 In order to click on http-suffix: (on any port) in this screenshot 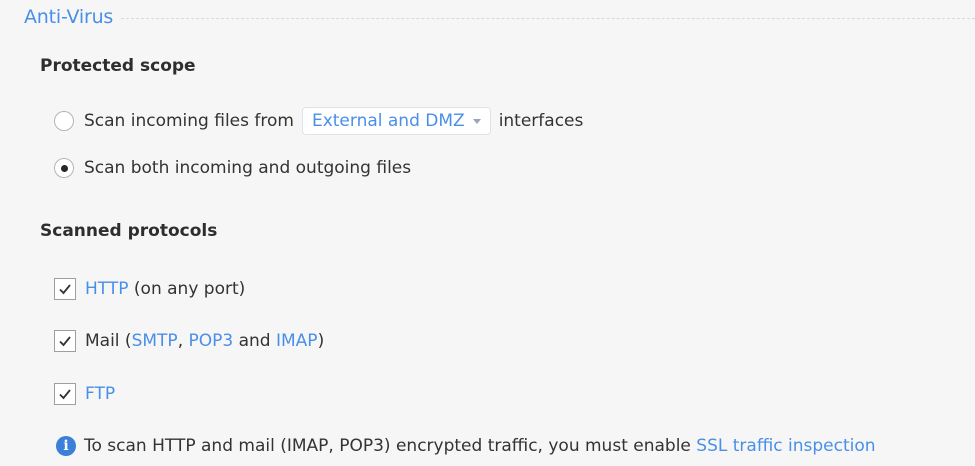, I will do `click(189, 289)`.